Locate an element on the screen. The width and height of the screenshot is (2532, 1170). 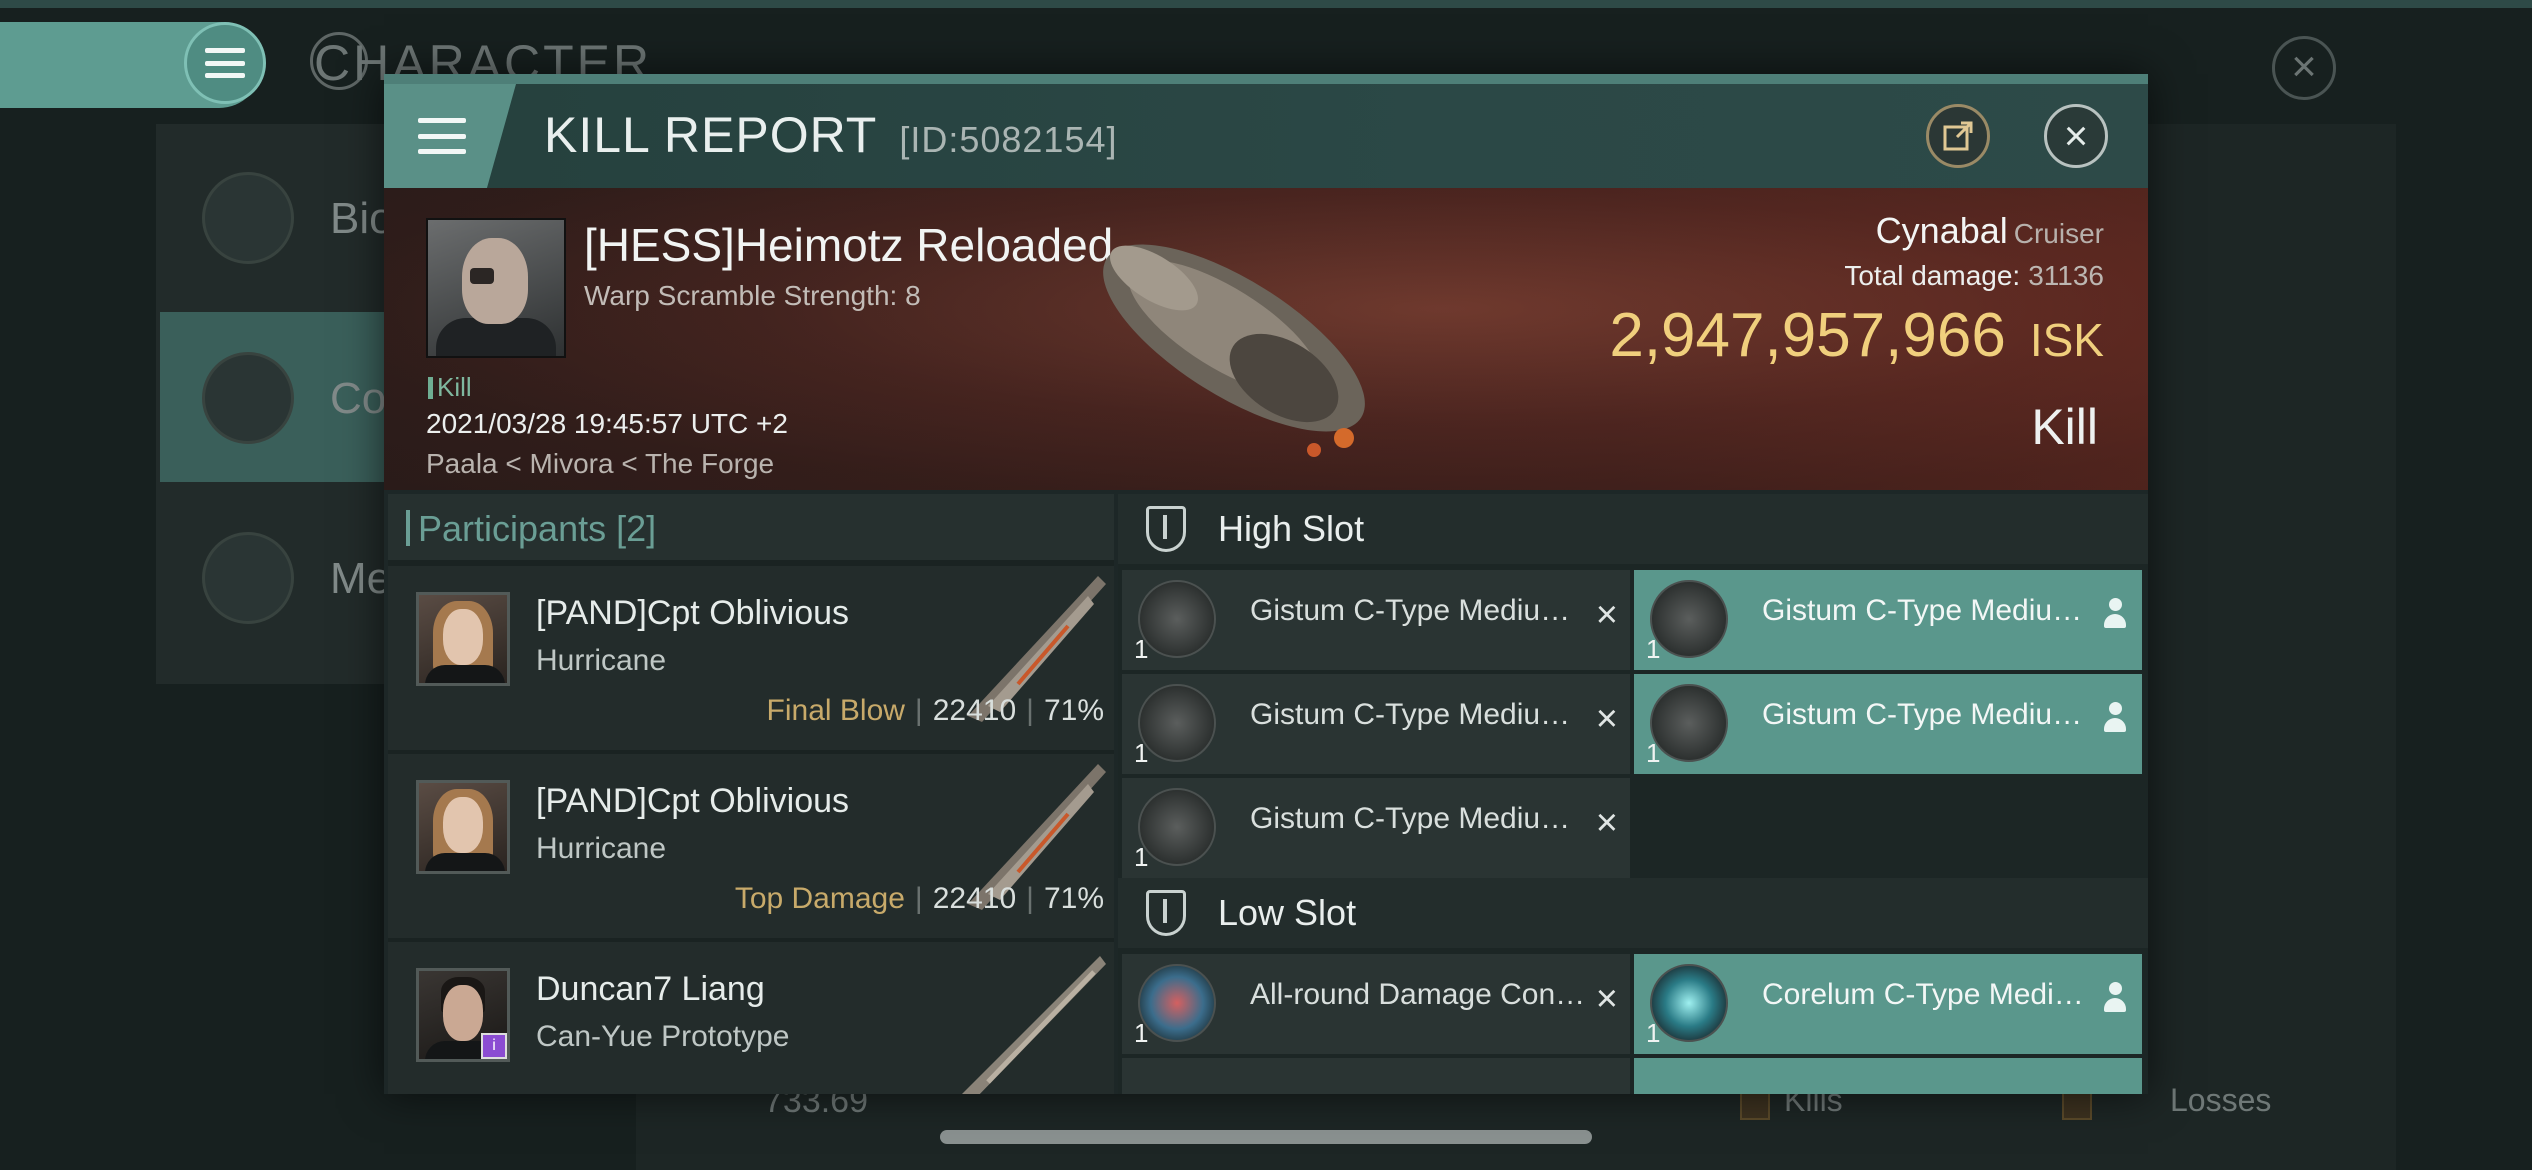
module-item: 1 All-round Damage Control × is located at coordinates (1376, 1004).